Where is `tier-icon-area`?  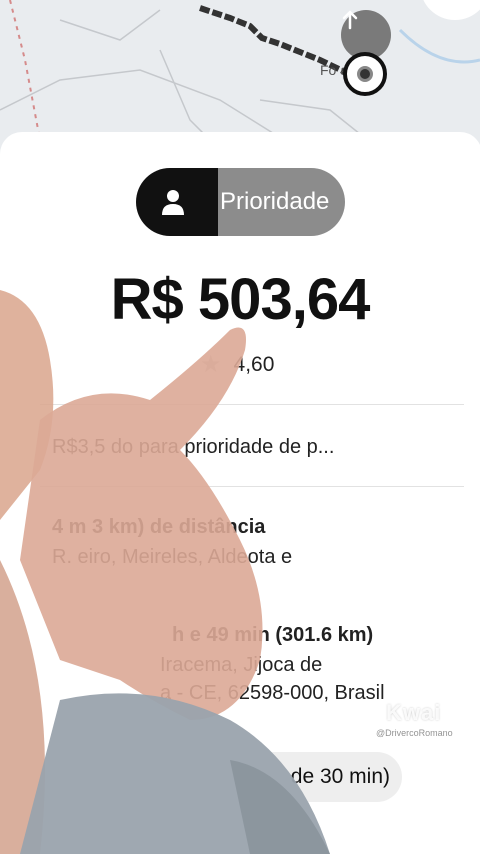
tier-icon-area is located at coordinates (177, 202).